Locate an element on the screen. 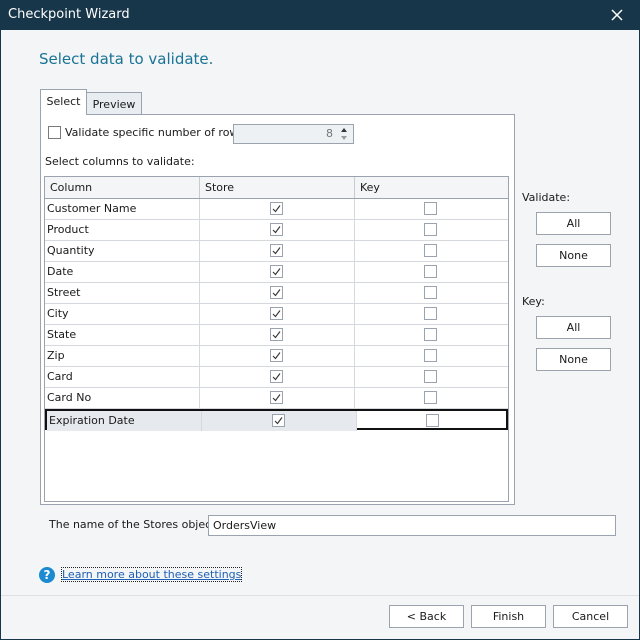 This screenshot has width=640, height=640. grid-row: Quantity is located at coordinates (276, 251).